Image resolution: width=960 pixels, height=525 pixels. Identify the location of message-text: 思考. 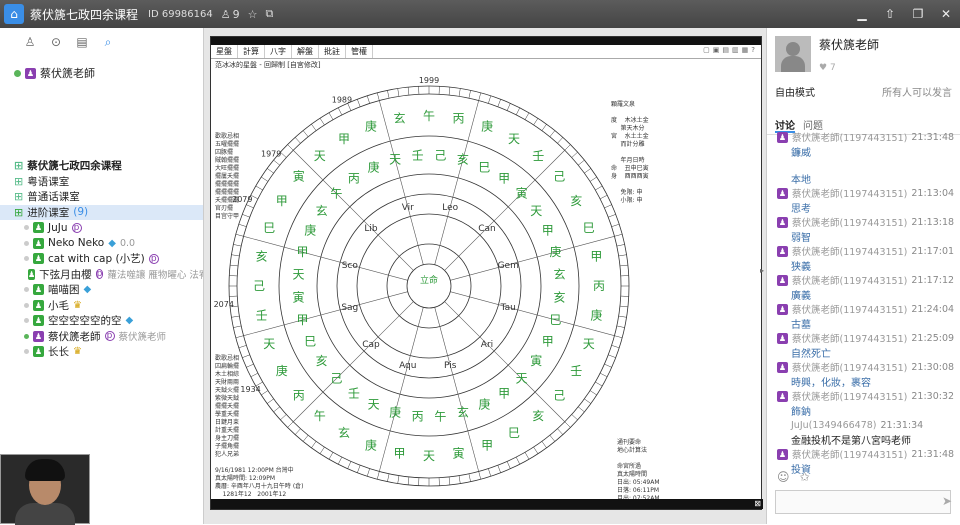
(863, 207).